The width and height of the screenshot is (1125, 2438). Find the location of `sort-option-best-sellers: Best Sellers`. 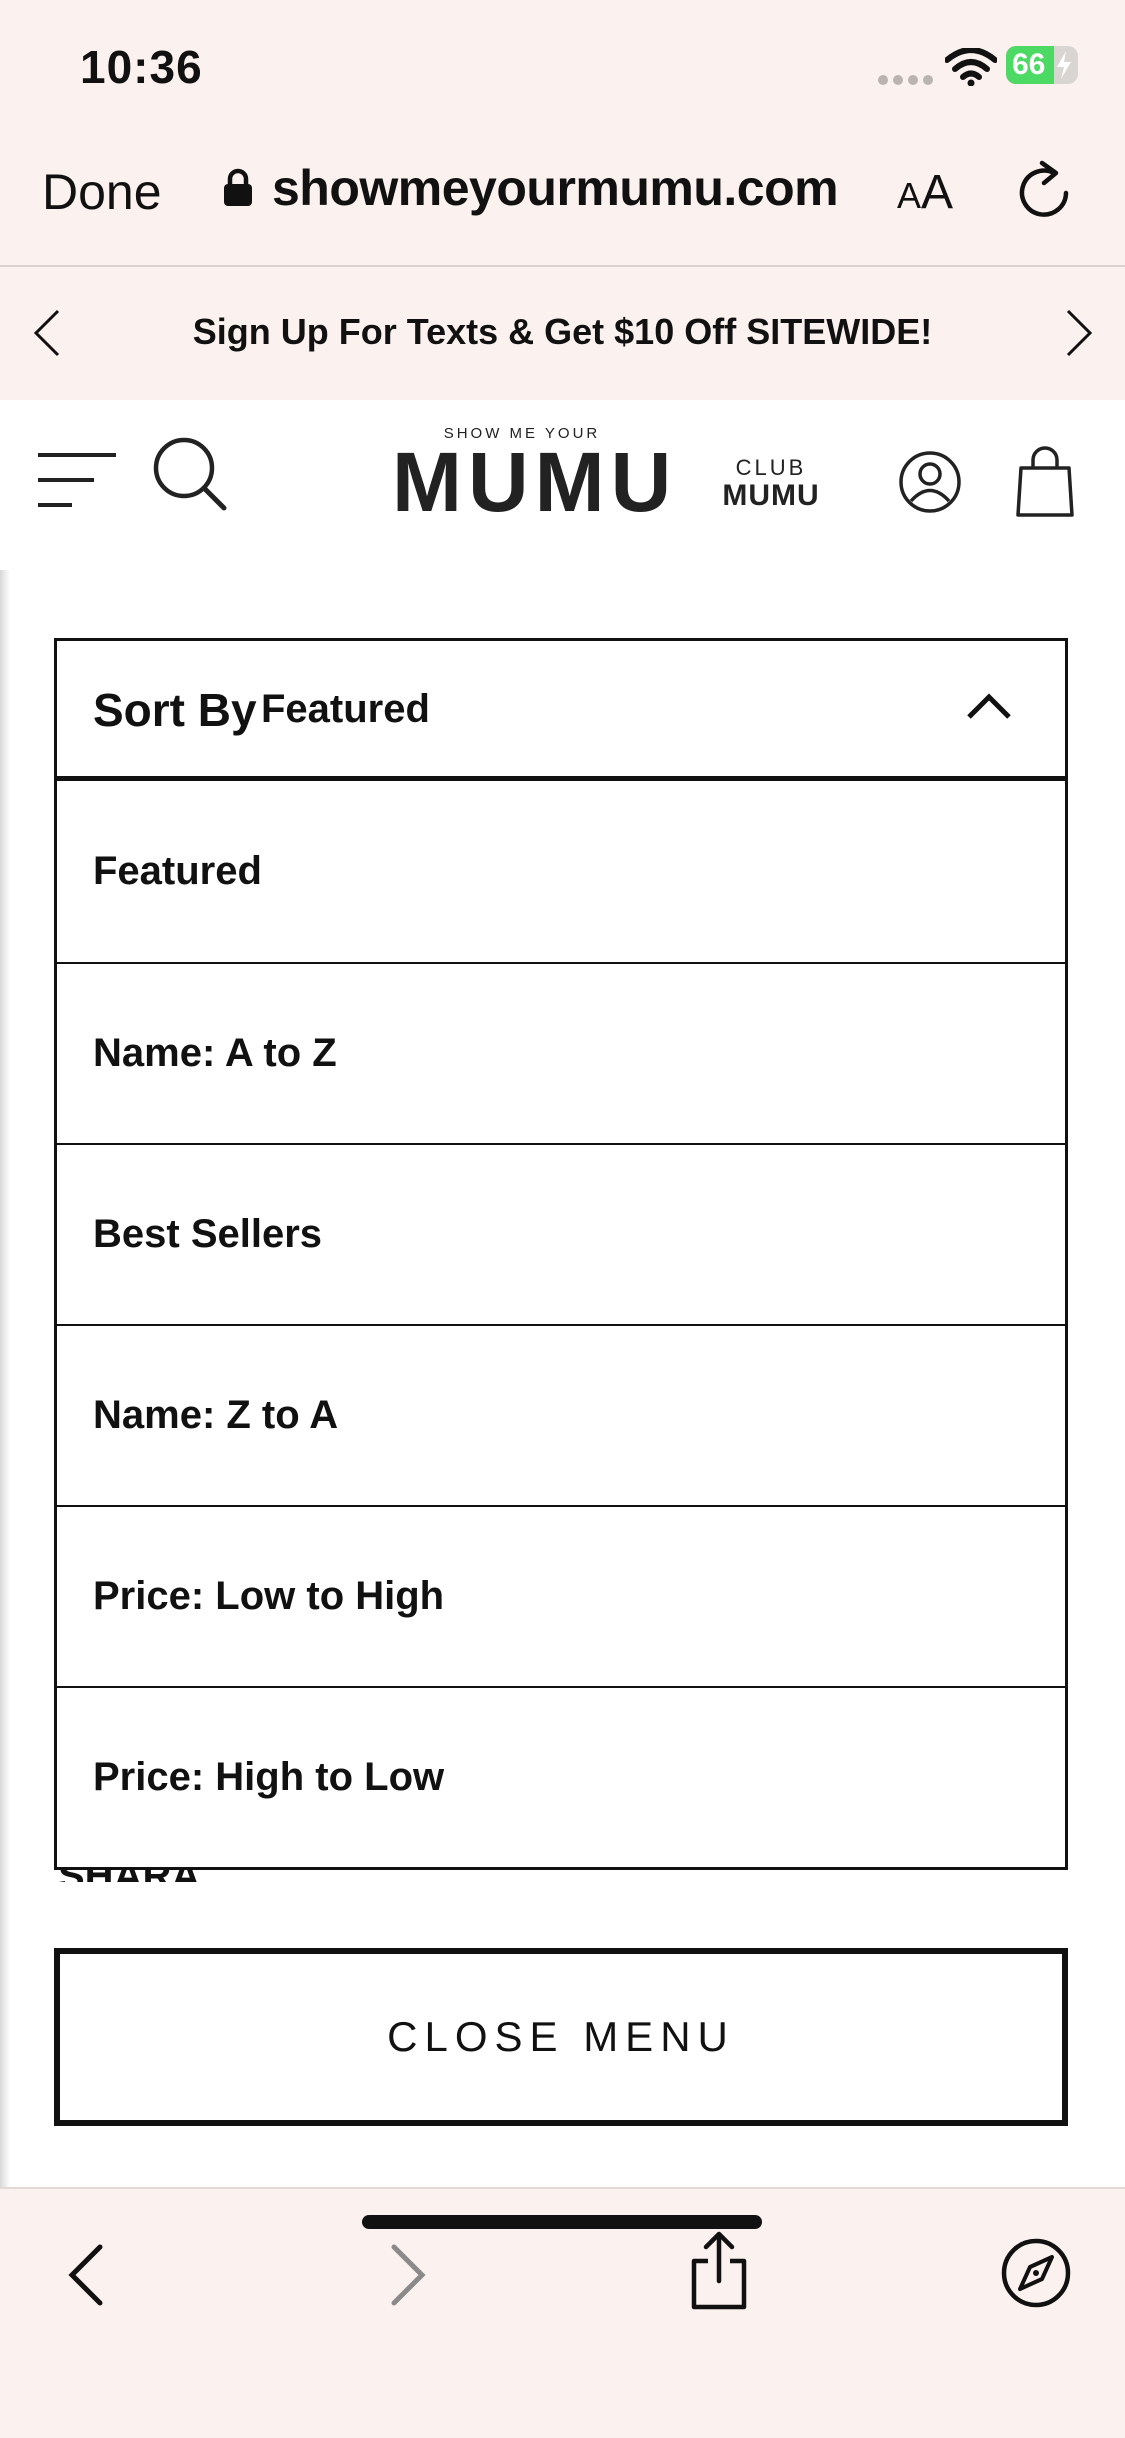

sort-option-best-sellers: Best Sellers is located at coordinates (561, 1233).